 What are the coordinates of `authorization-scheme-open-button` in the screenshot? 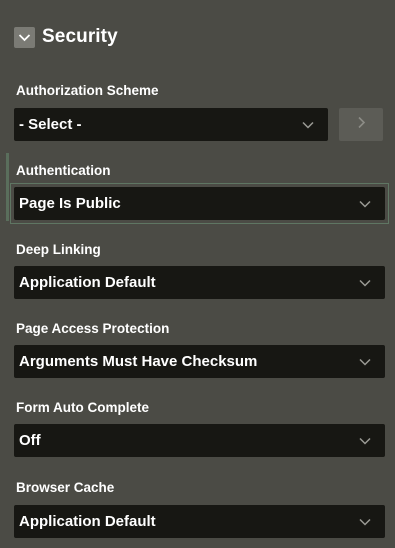 It's located at (361, 124).